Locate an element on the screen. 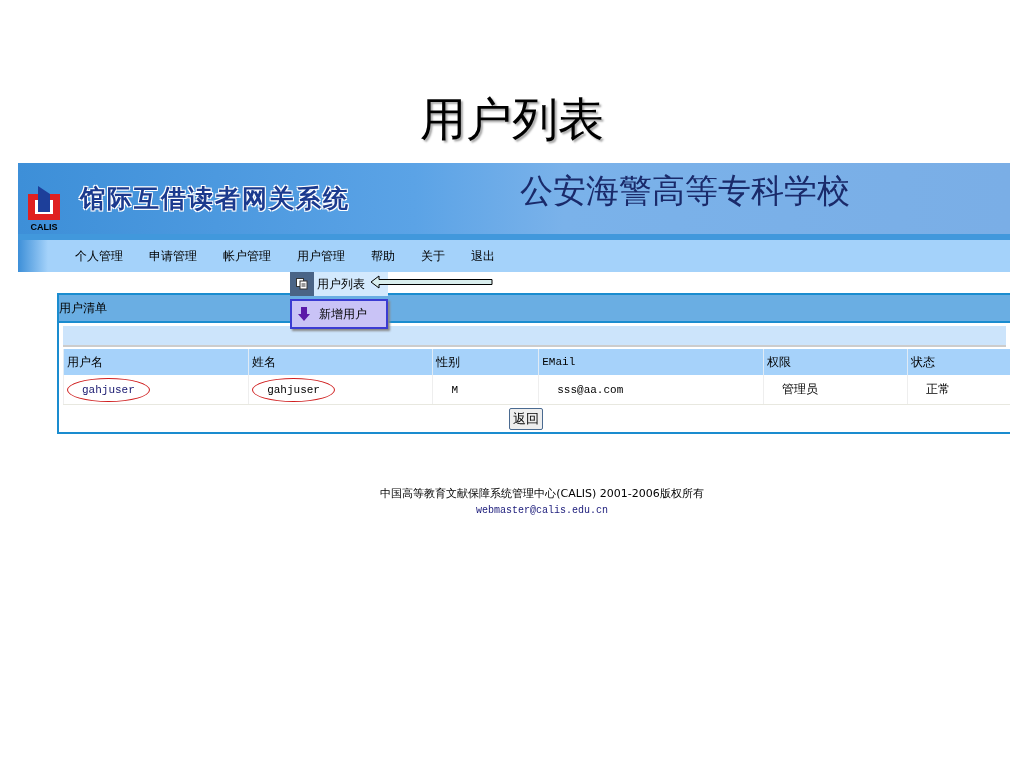  school-name: 公安海警高等专科学校 is located at coordinates (685, 191).